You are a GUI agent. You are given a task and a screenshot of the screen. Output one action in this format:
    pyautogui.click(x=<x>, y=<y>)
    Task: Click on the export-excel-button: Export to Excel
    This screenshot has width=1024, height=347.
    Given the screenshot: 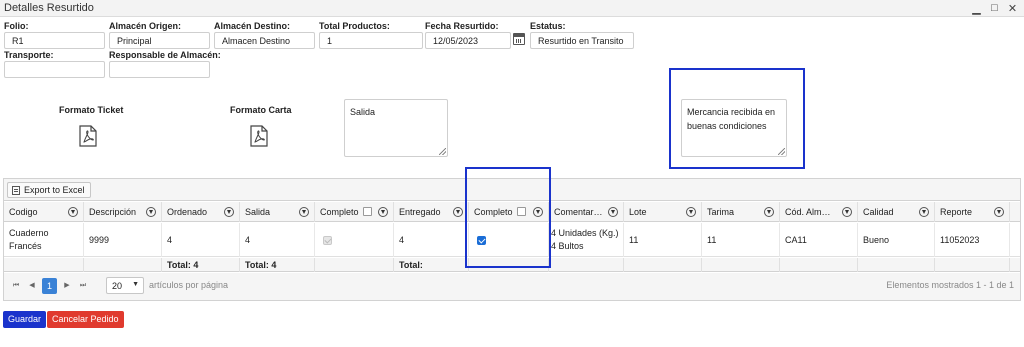 What is the action you would take?
    pyautogui.click(x=49, y=190)
    